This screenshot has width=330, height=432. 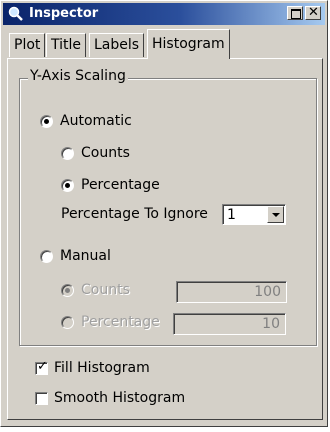 I want to click on tab-plot: Plot, so click(x=27, y=45).